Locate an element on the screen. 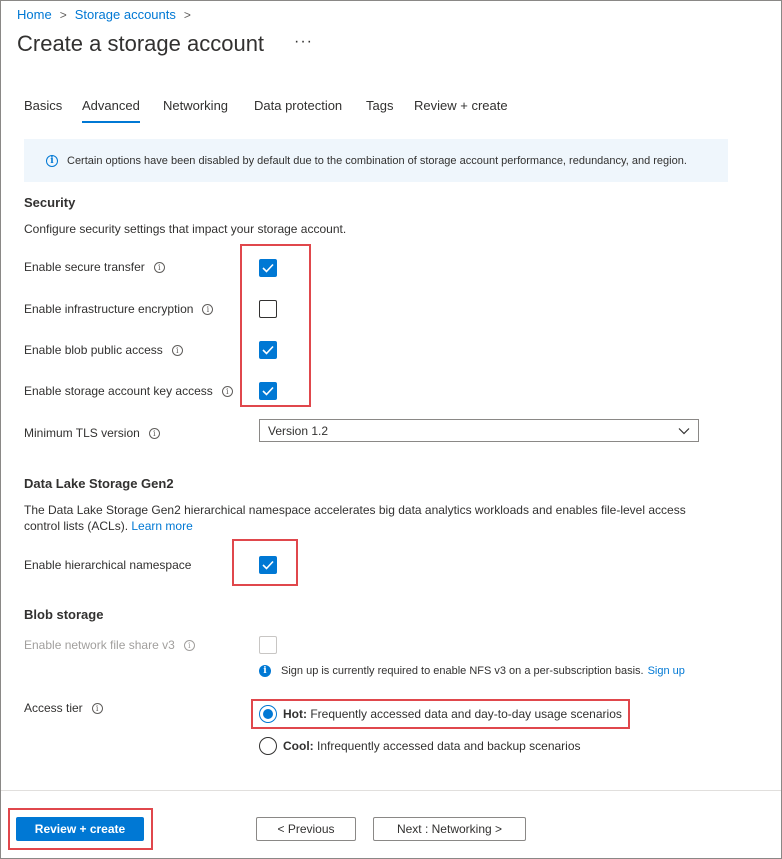 This screenshot has width=782, height=859. secure-transfer-checkbox is located at coordinates (268, 268).